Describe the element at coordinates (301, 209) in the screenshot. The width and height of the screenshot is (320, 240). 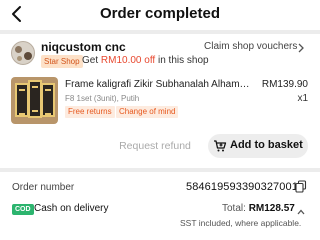
I see `chevron-up-icon` at that location.